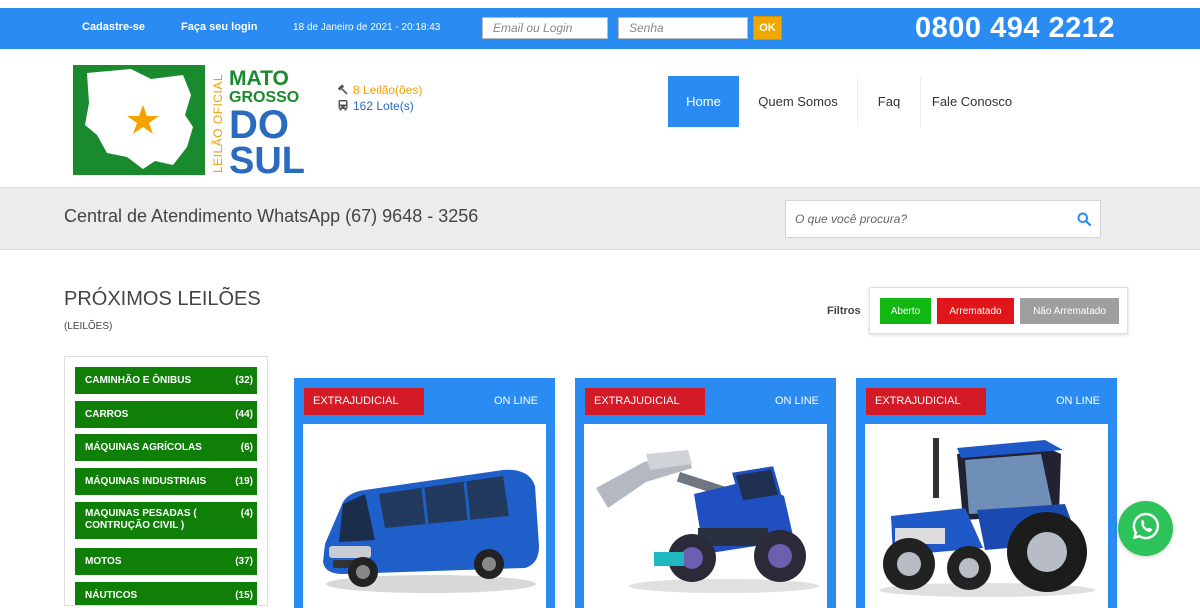 The width and height of the screenshot is (1200, 608). Describe the element at coordinates (244, 414) in the screenshot. I see `category-count: (44)` at that location.